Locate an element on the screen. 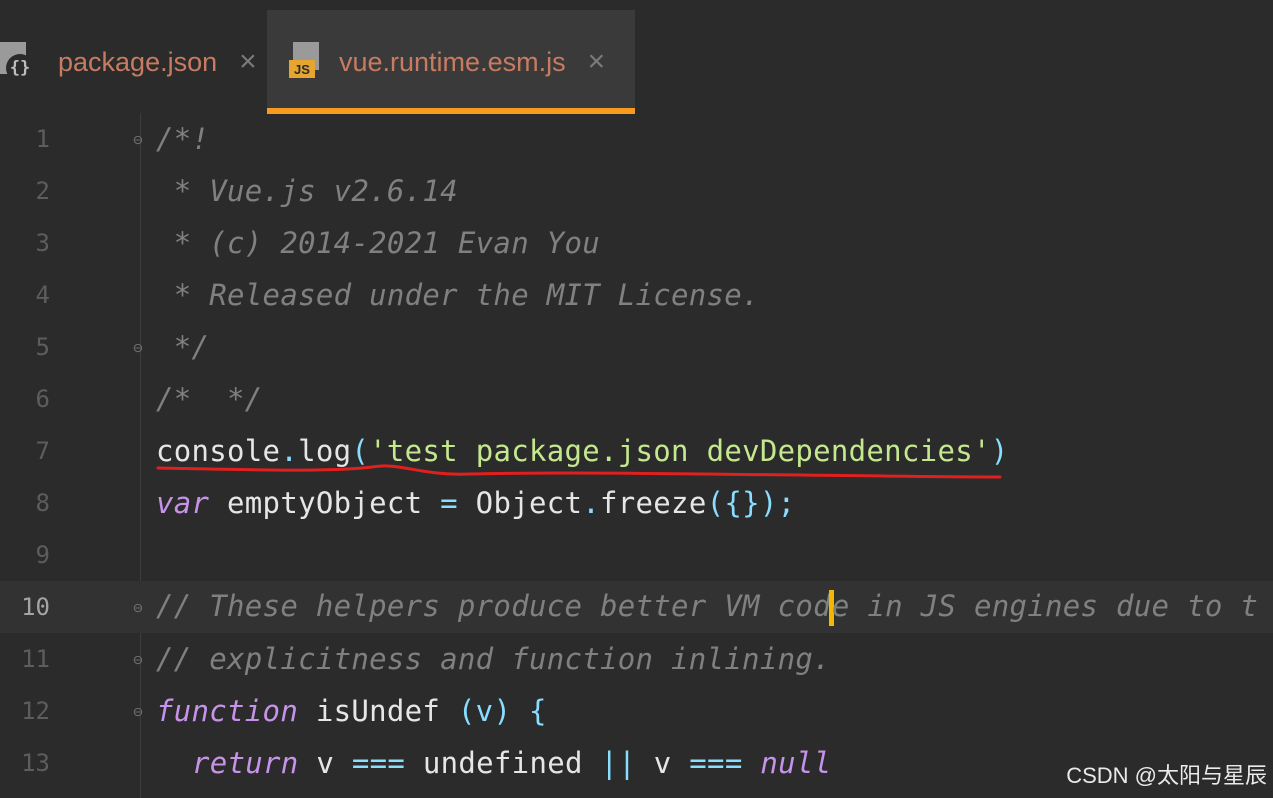 The height and width of the screenshot is (798, 1273). code-line: 3 * (c) 2014-2021 Evan You is located at coordinates (636, 243).